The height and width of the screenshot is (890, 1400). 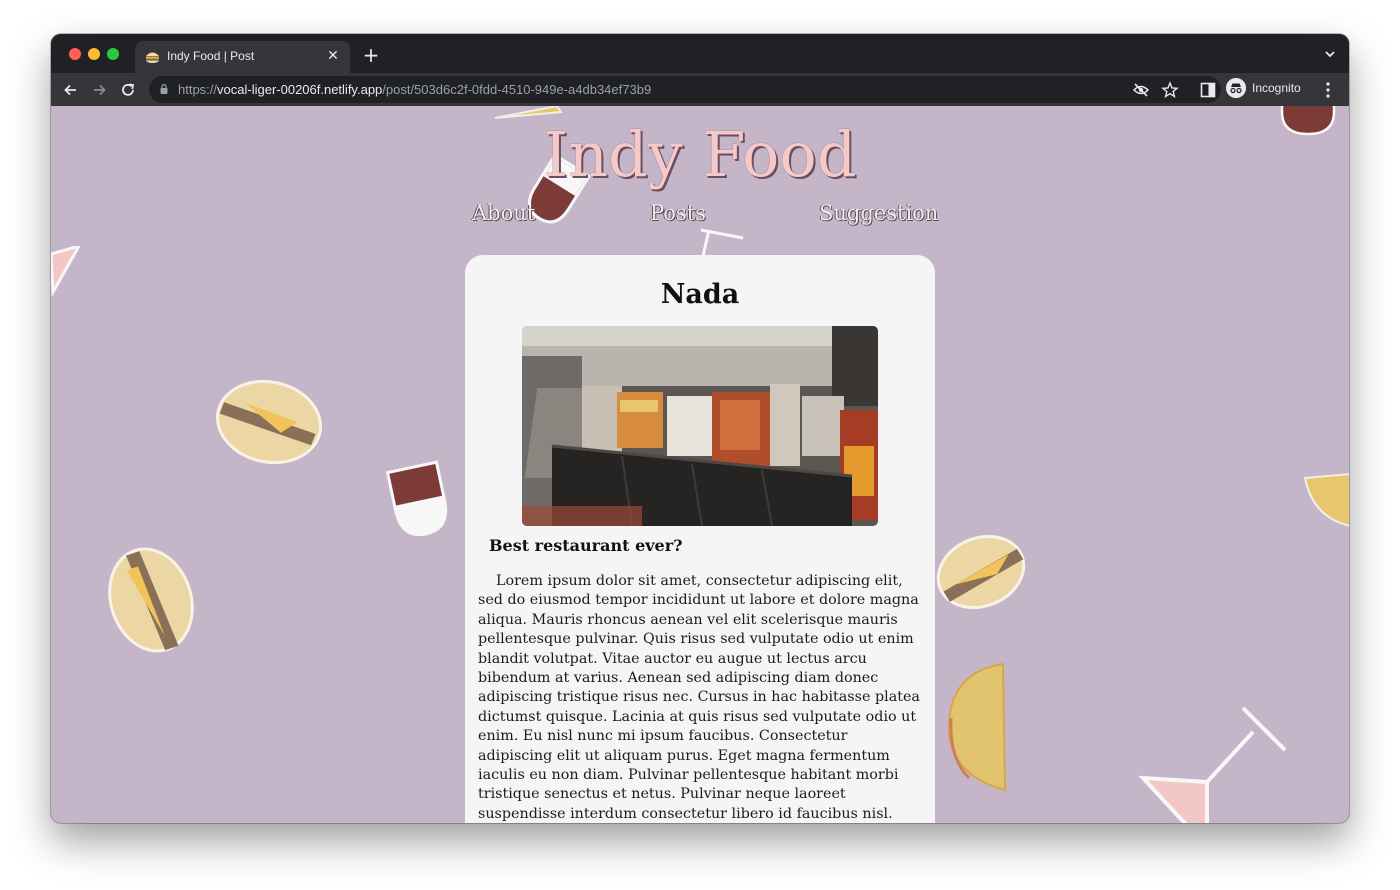 What do you see at coordinates (700, 53) in the screenshot?
I see `tab-strip: Indy Food | Post ✕ +` at bounding box center [700, 53].